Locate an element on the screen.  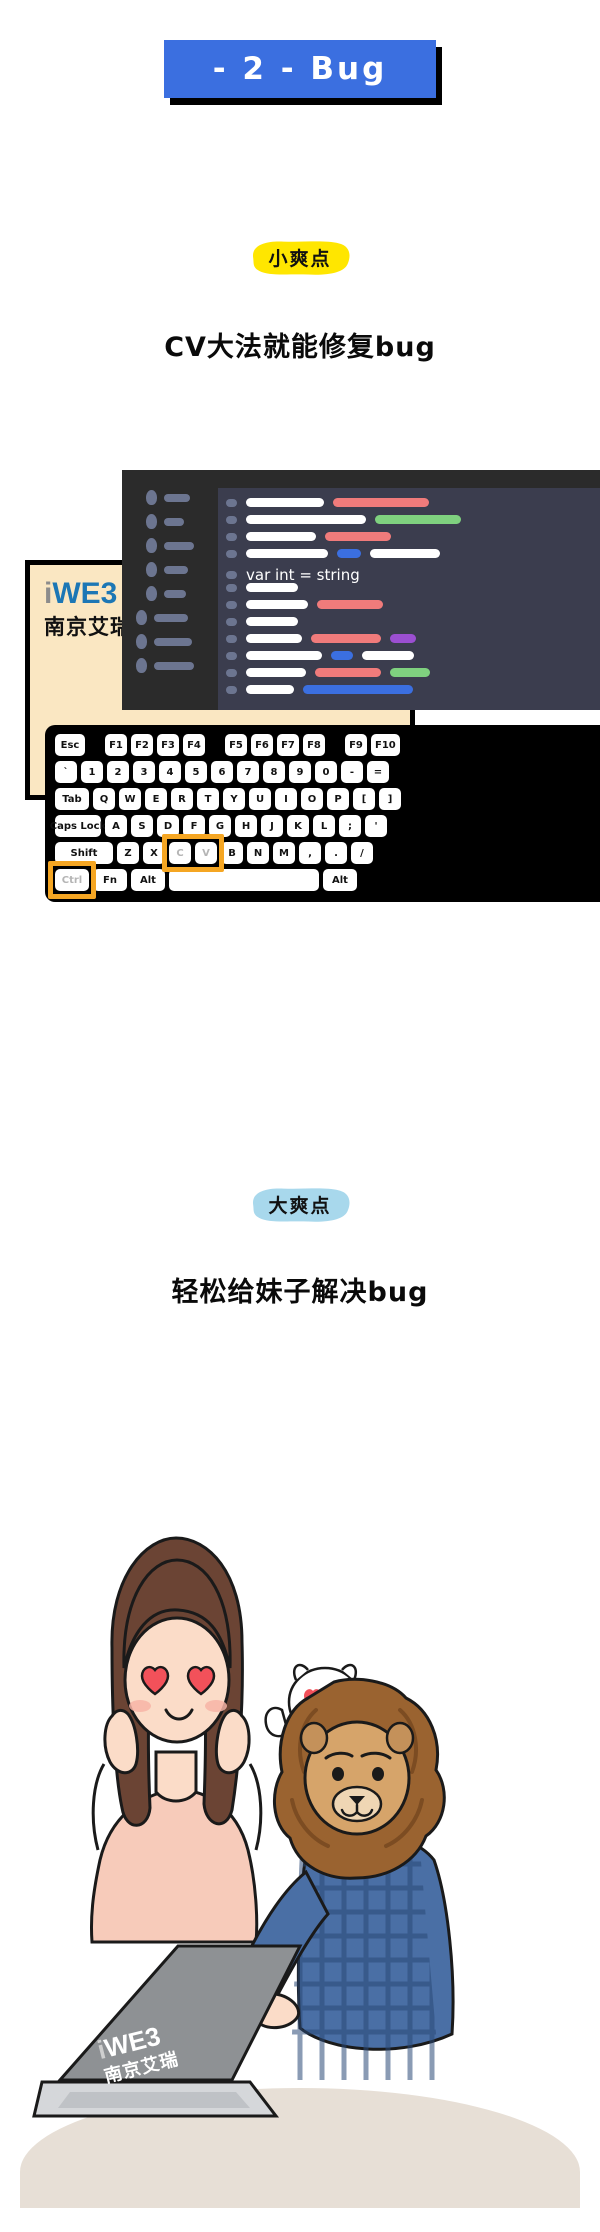
key-/: / is located at coordinates (362, 853).